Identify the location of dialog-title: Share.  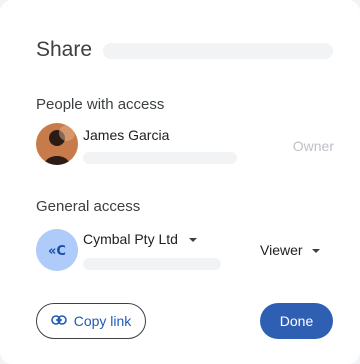
(64, 49).